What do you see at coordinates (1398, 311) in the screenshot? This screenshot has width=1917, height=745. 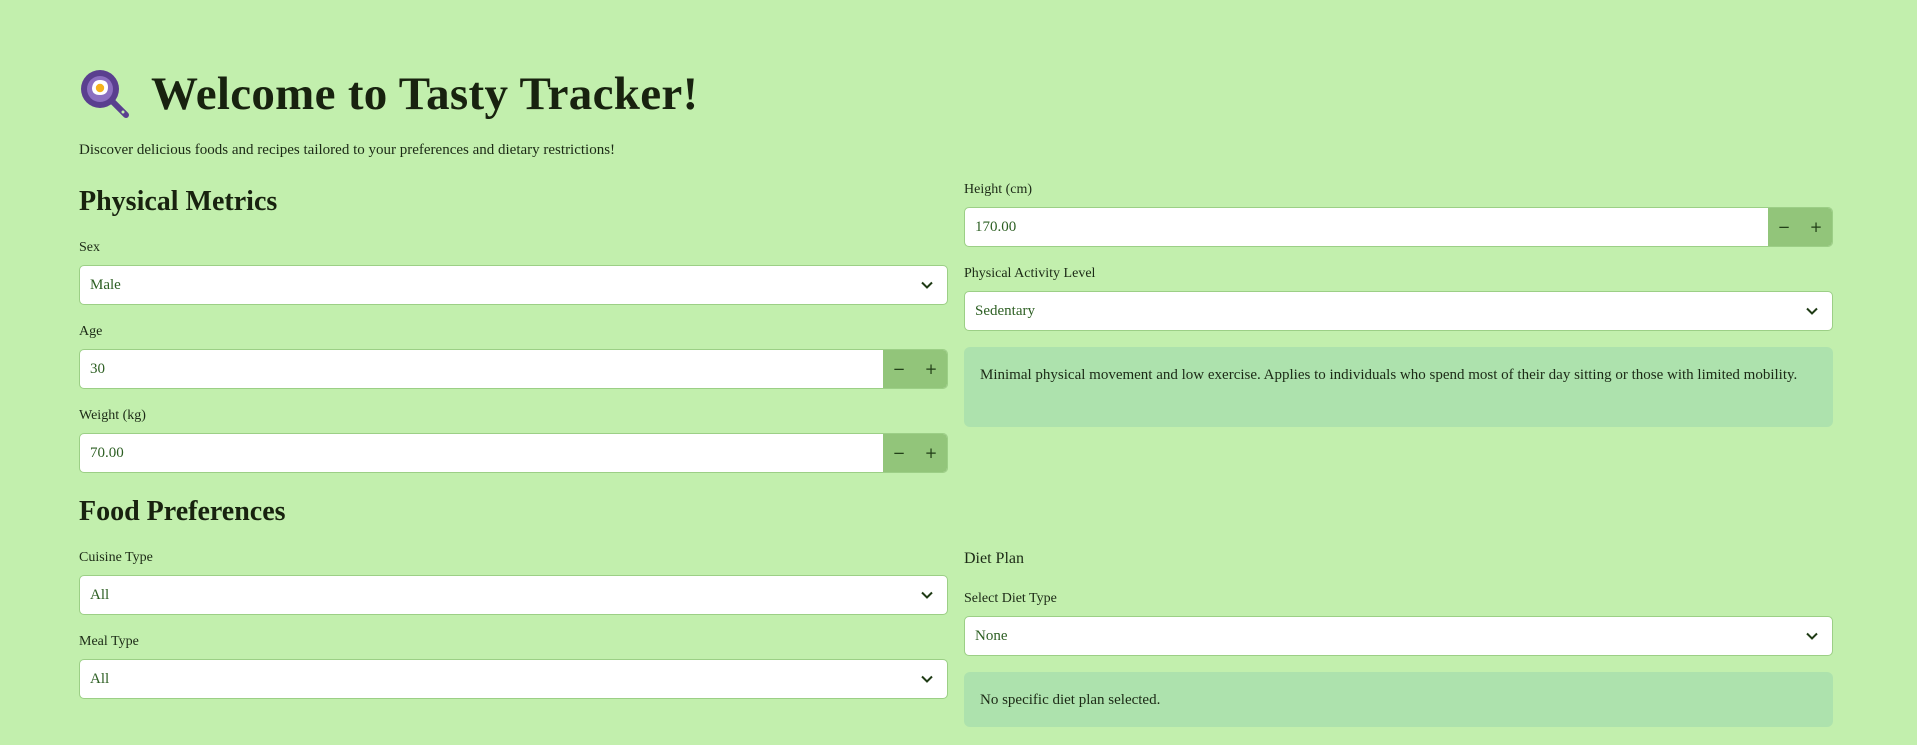 I see `activity-level-select: Sedentary` at bounding box center [1398, 311].